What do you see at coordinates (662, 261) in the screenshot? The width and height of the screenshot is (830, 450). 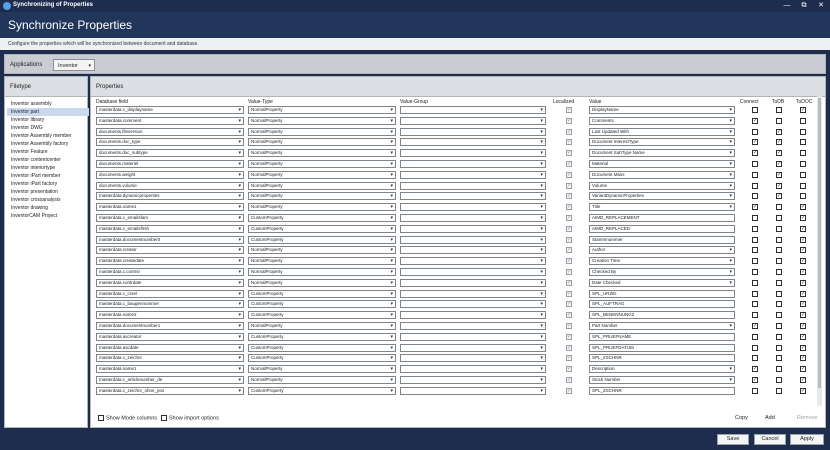 I see `value-field: Creation Time` at bounding box center [662, 261].